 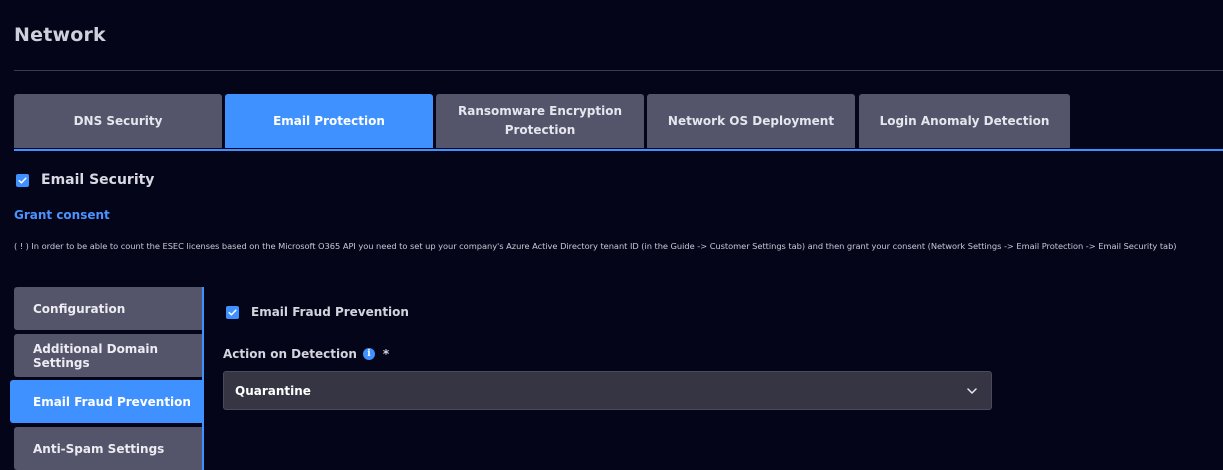 What do you see at coordinates (607, 390) in the screenshot?
I see `action-on-detection-select: Quarantine` at bounding box center [607, 390].